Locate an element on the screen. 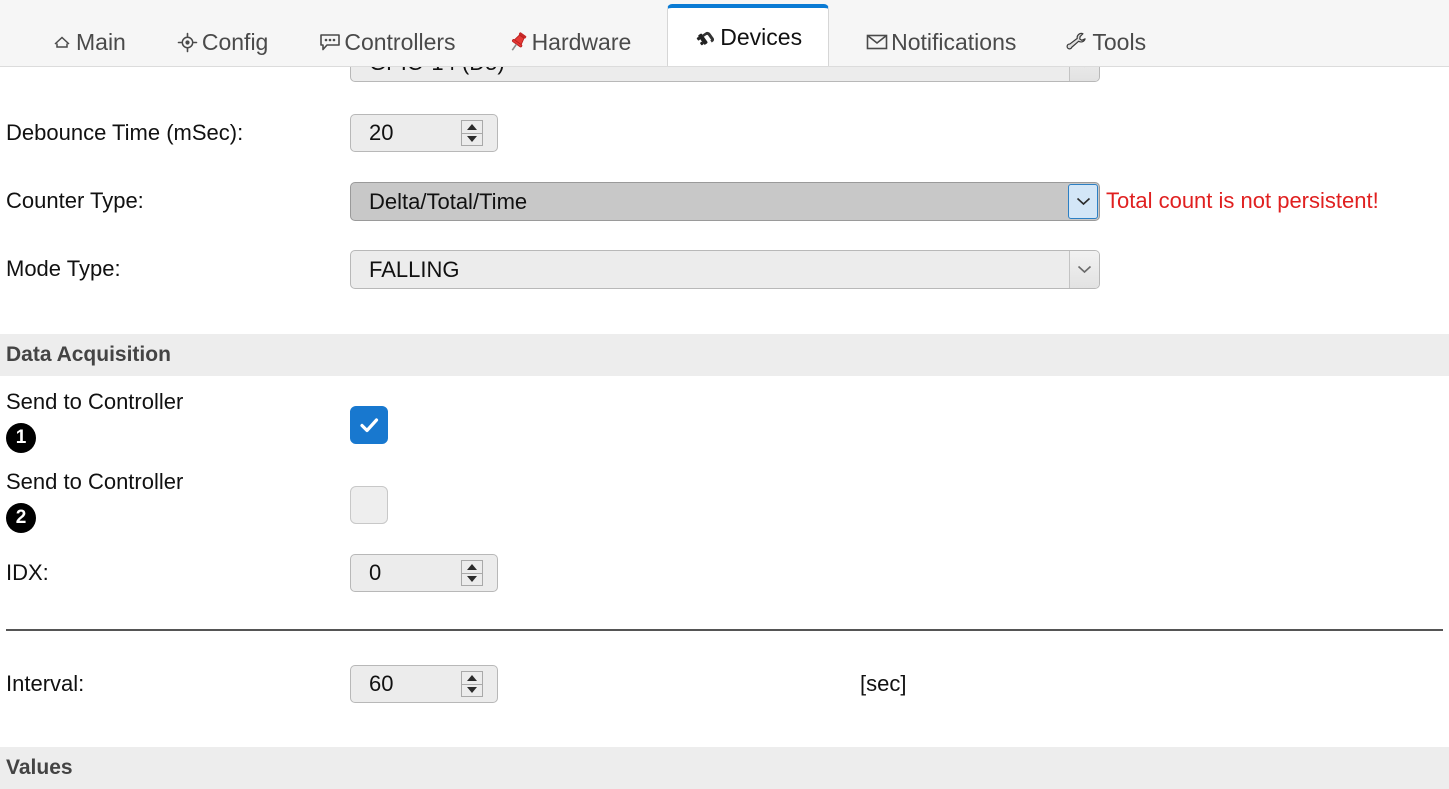 The image size is (1449, 789). gear-icon is located at coordinates (188, 42).